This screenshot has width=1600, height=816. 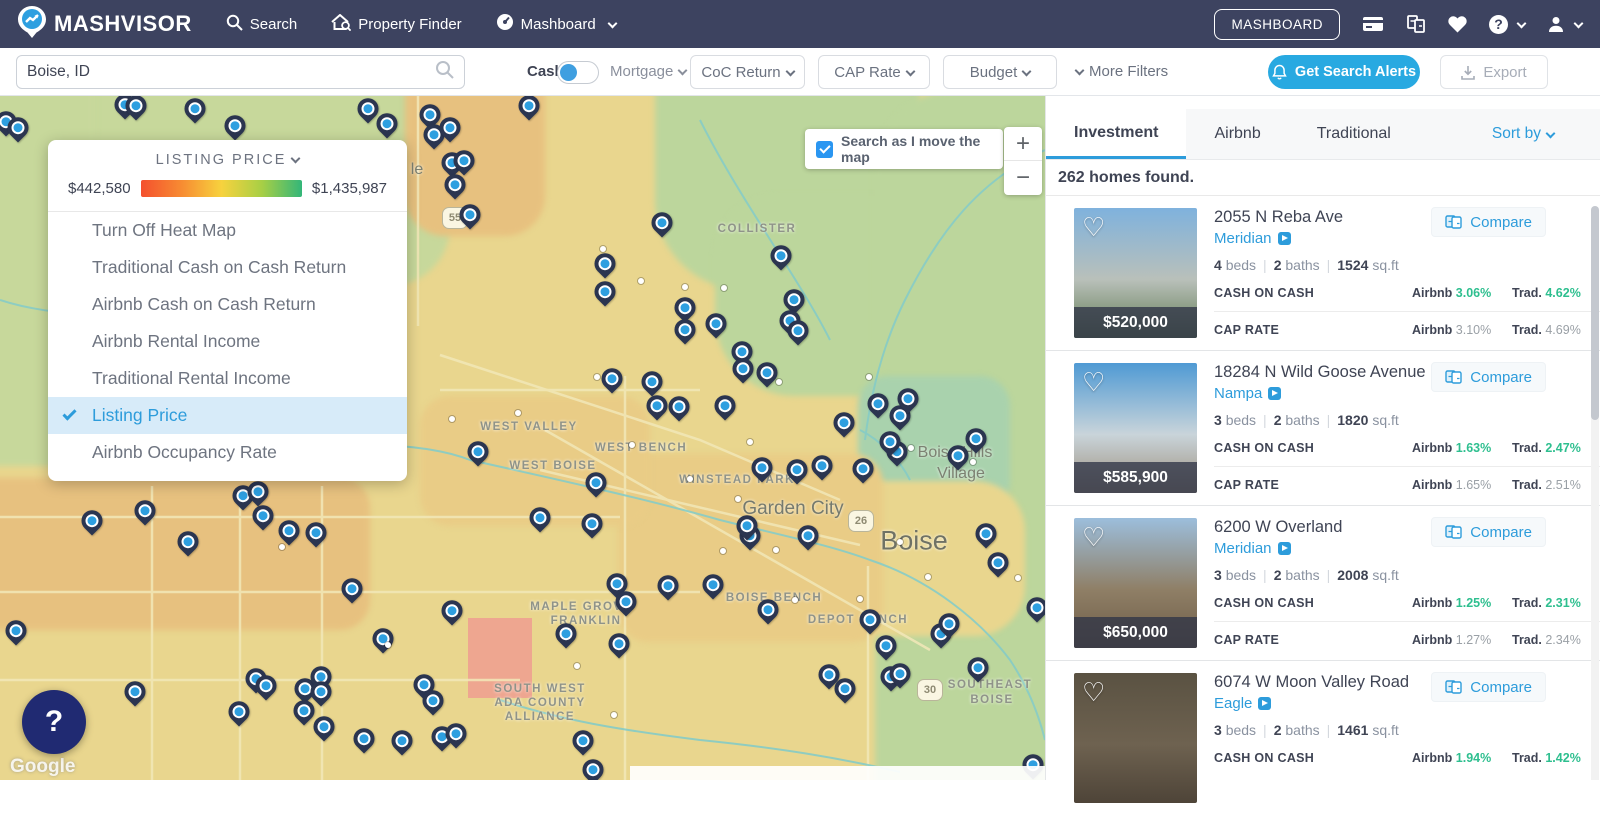 I want to click on nav-menu: Search Property Finder Mashboard, so click(x=422, y=24).